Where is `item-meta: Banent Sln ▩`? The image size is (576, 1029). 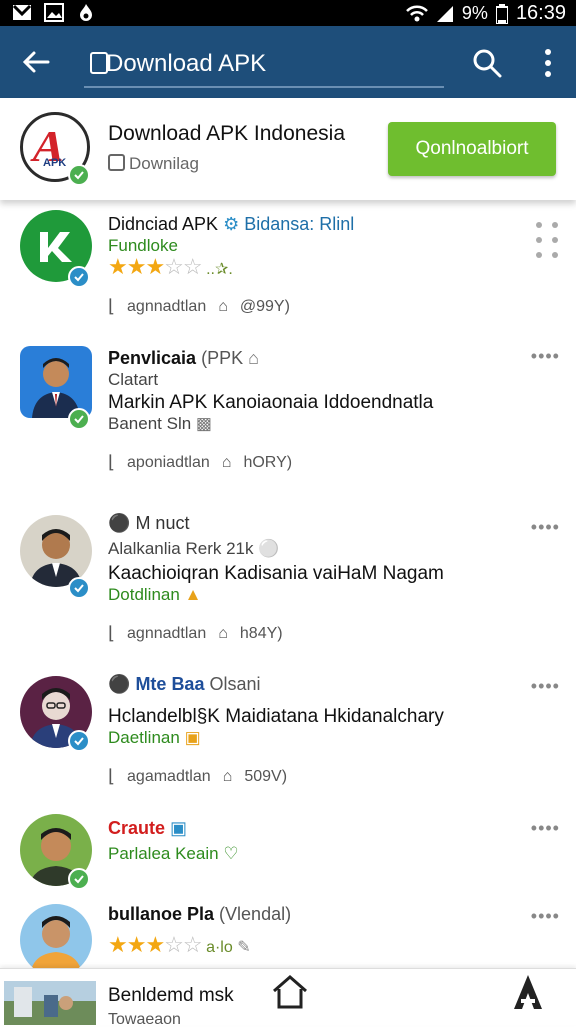 item-meta: Banent Sln ▩ is located at coordinates (160, 423).